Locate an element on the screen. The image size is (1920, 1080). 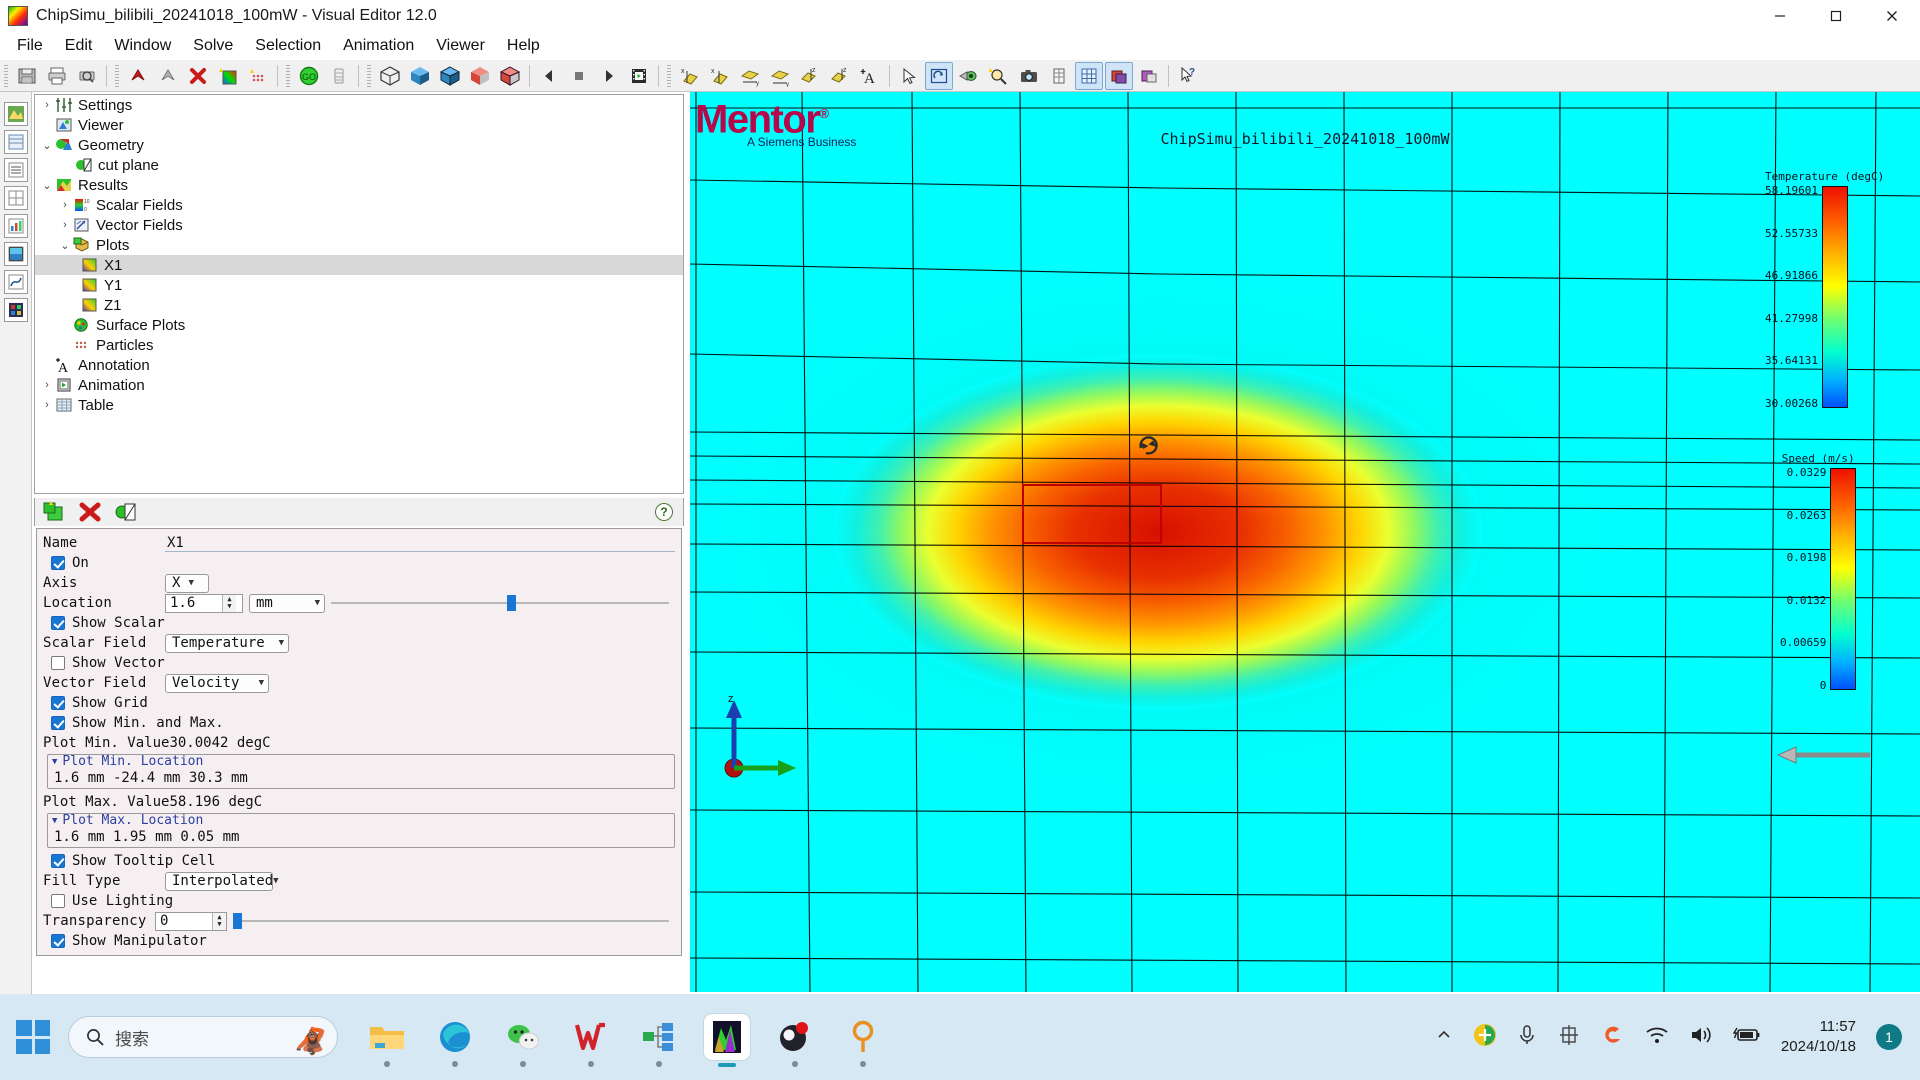
minimize-button is located at coordinates (1780, 16).